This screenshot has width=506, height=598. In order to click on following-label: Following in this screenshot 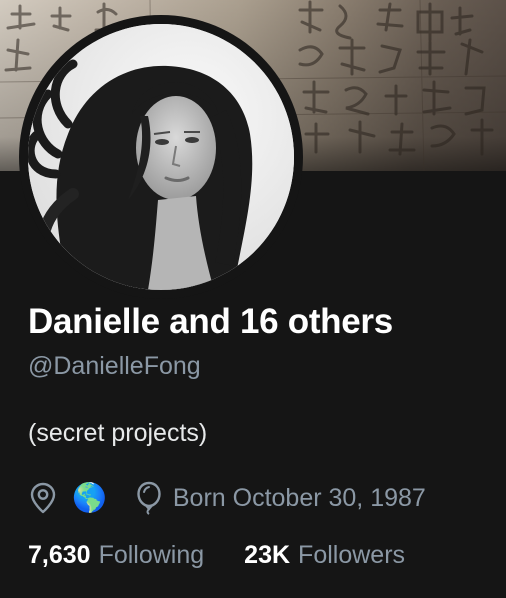, I will do `click(151, 555)`.